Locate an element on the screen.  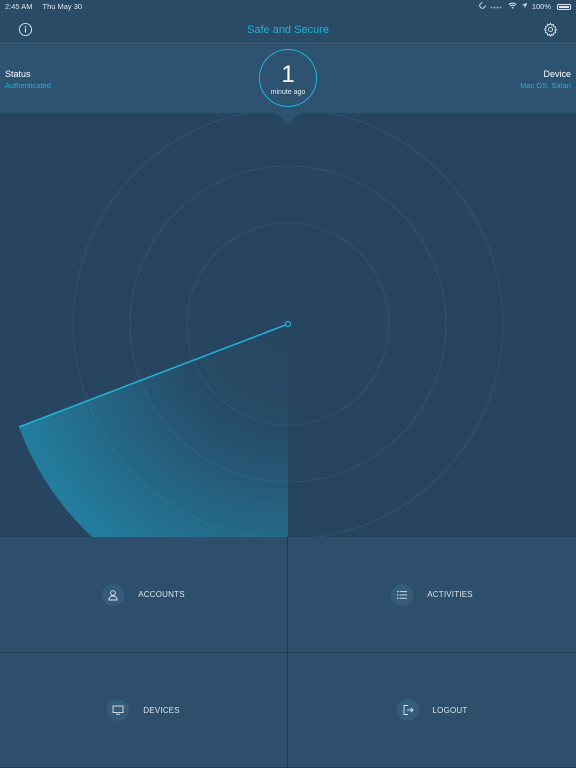
devices-content: DEVICES is located at coordinates (143, 710).